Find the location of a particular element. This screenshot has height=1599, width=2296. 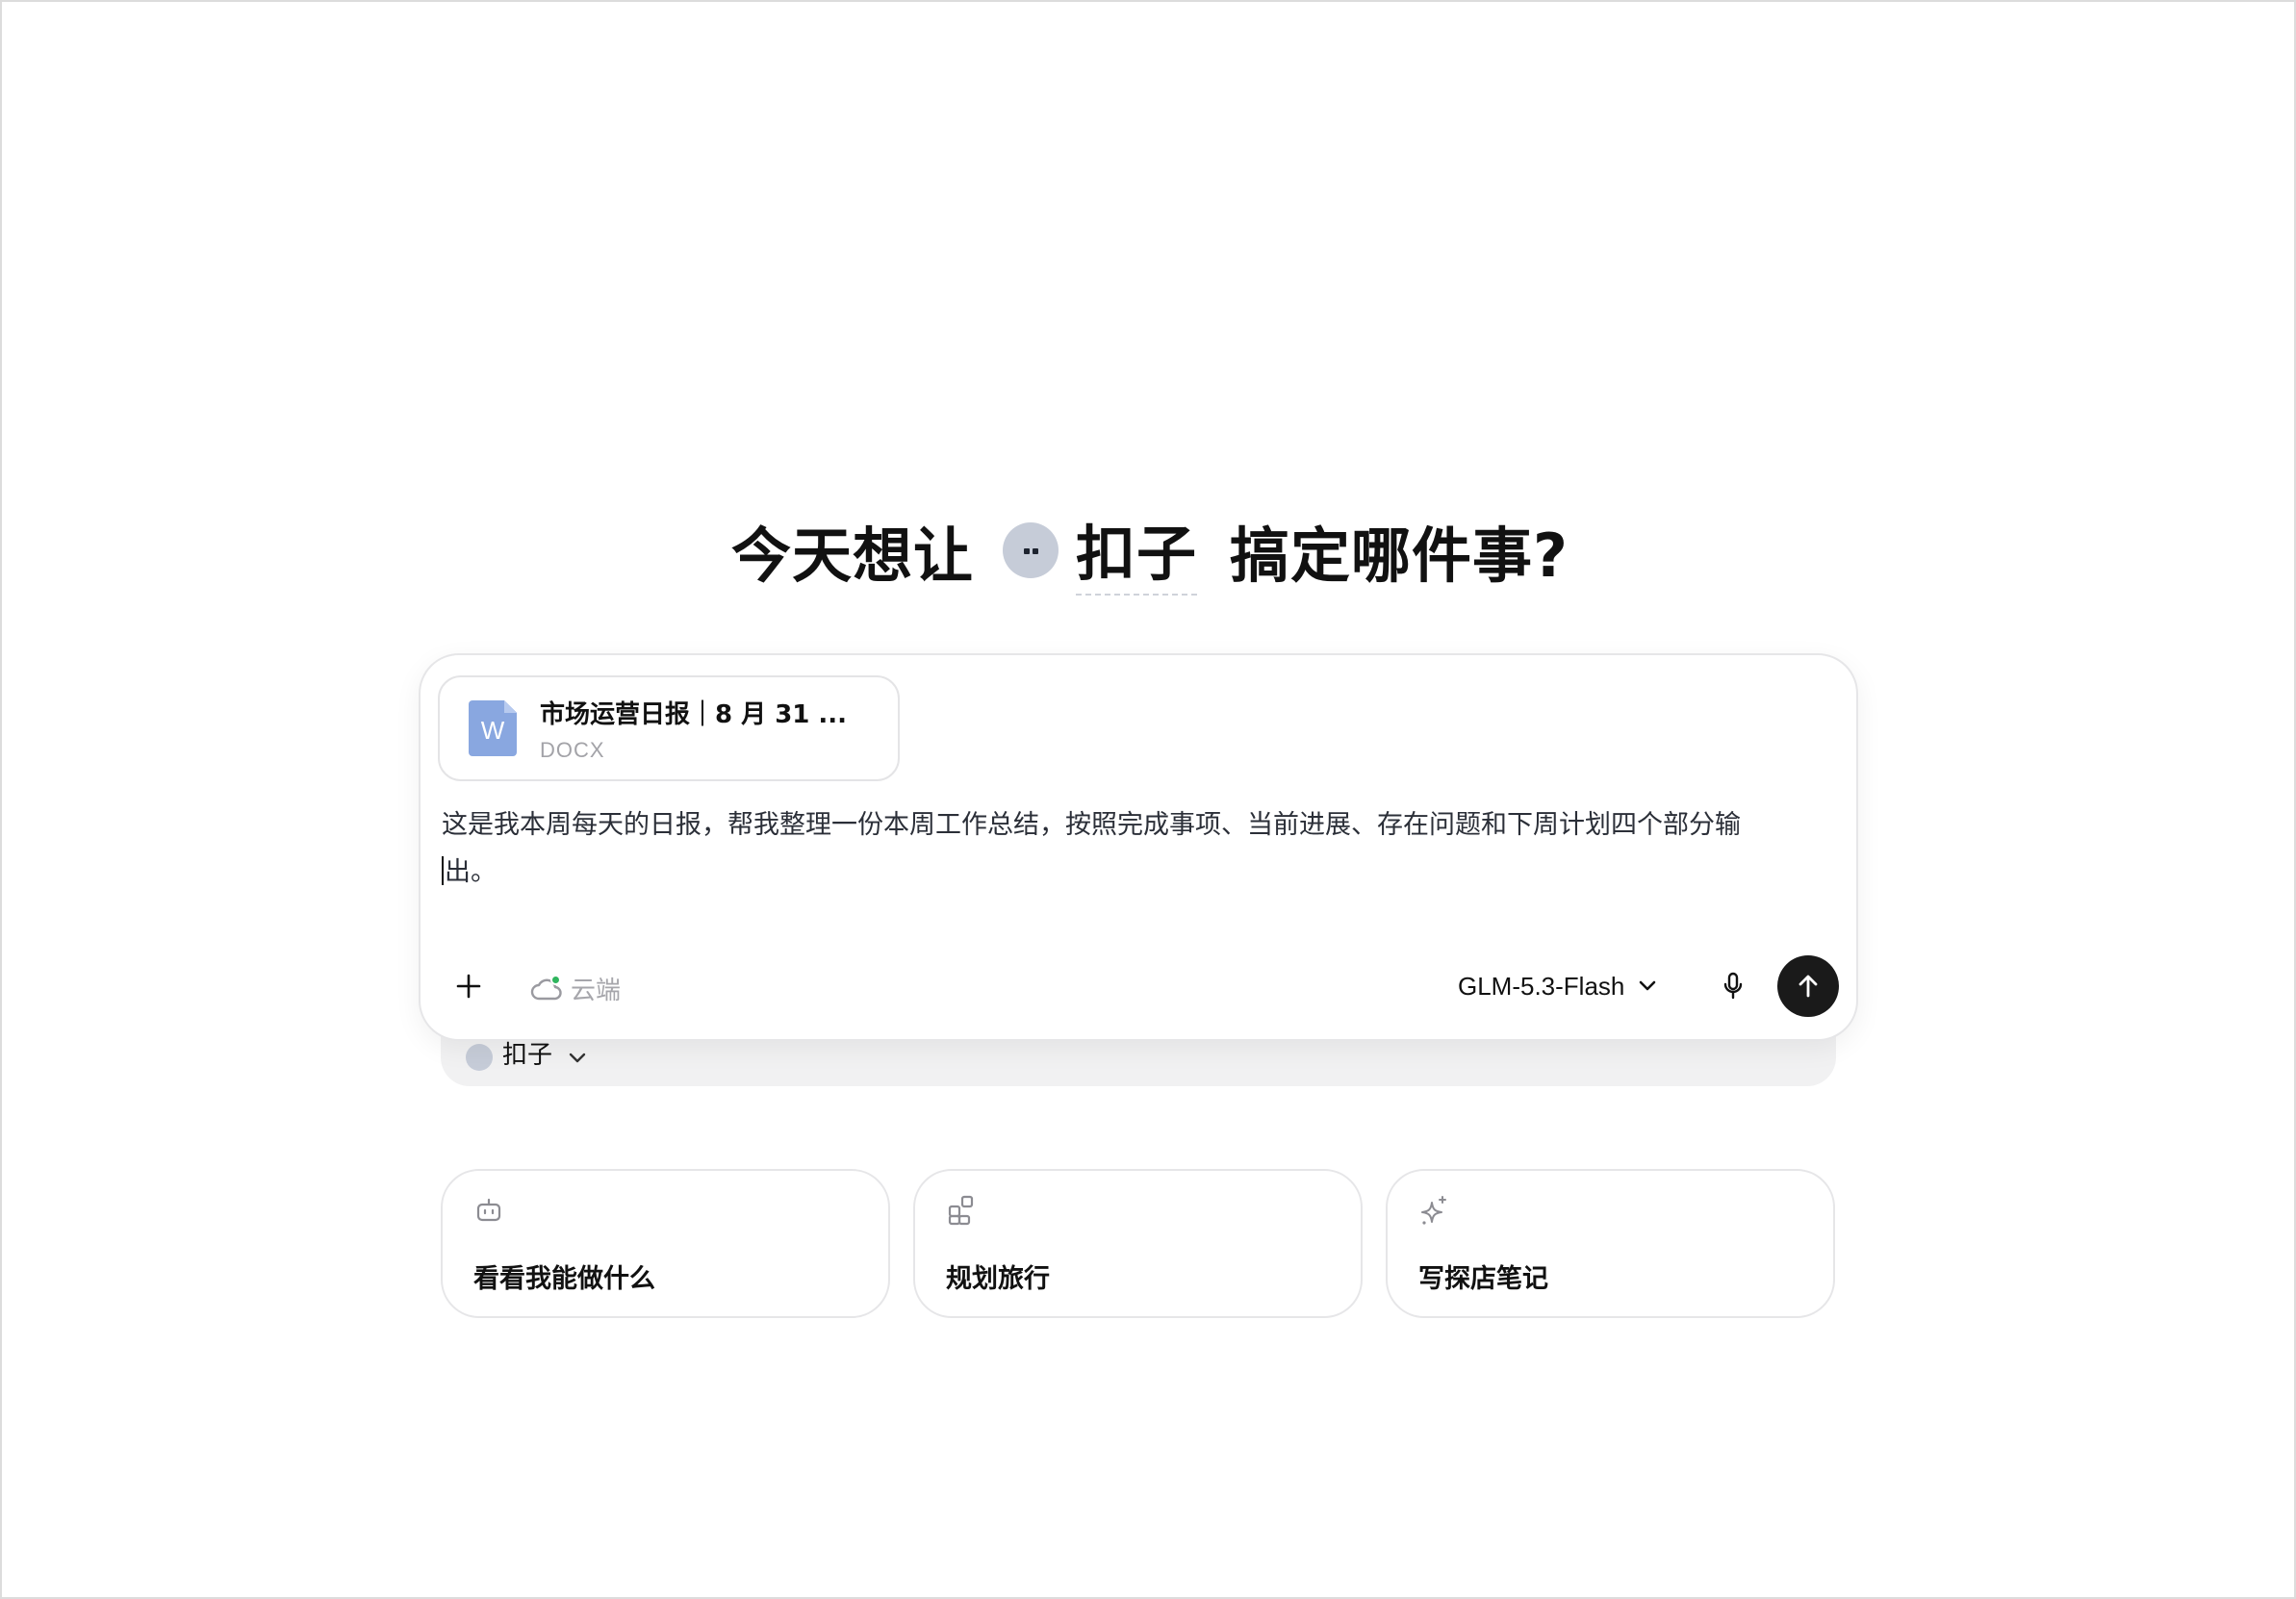

headline-suffix: 搞定哪件事? is located at coordinates (1399, 555).